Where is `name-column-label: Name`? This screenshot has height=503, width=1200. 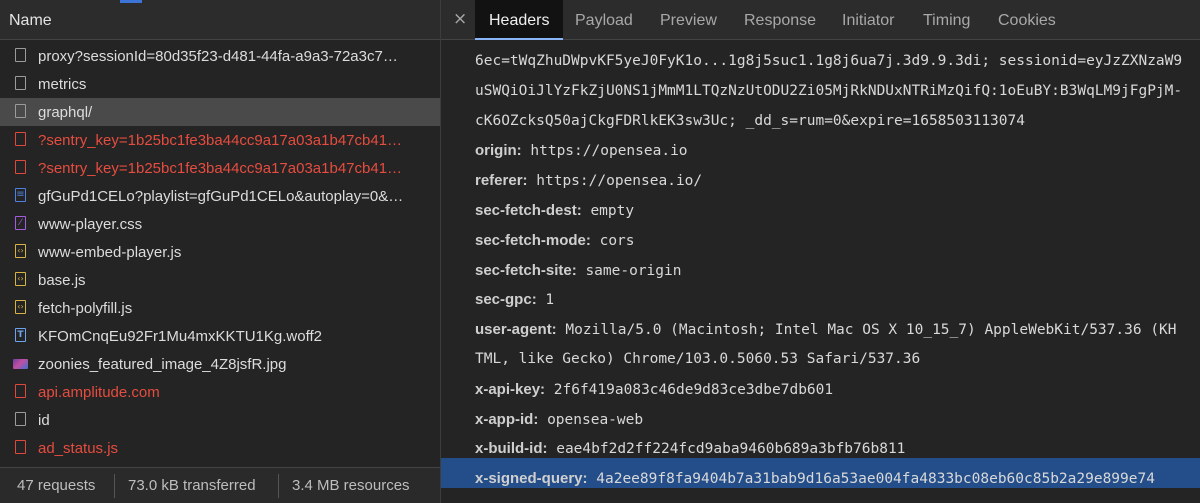 name-column-label: Name is located at coordinates (30, 20).